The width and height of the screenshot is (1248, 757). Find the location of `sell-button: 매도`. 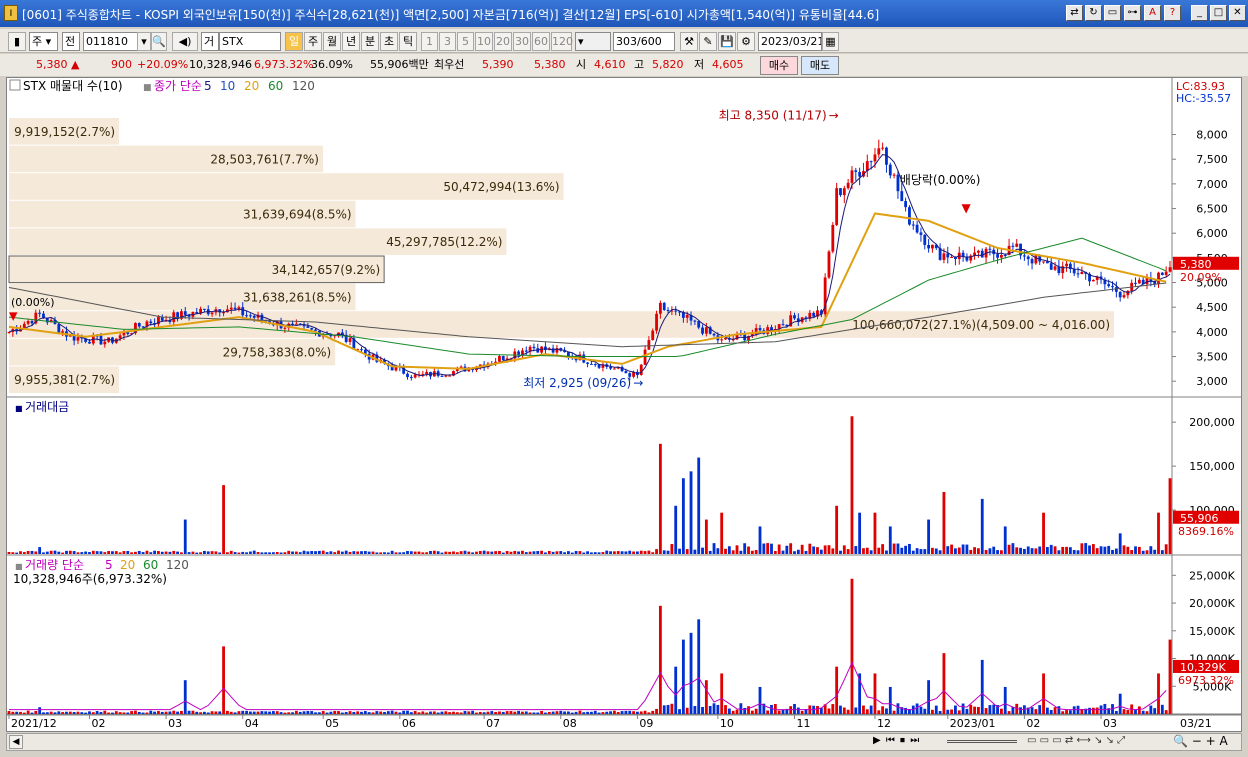

sell-button: 매도 is located at coordinates (820, 65).